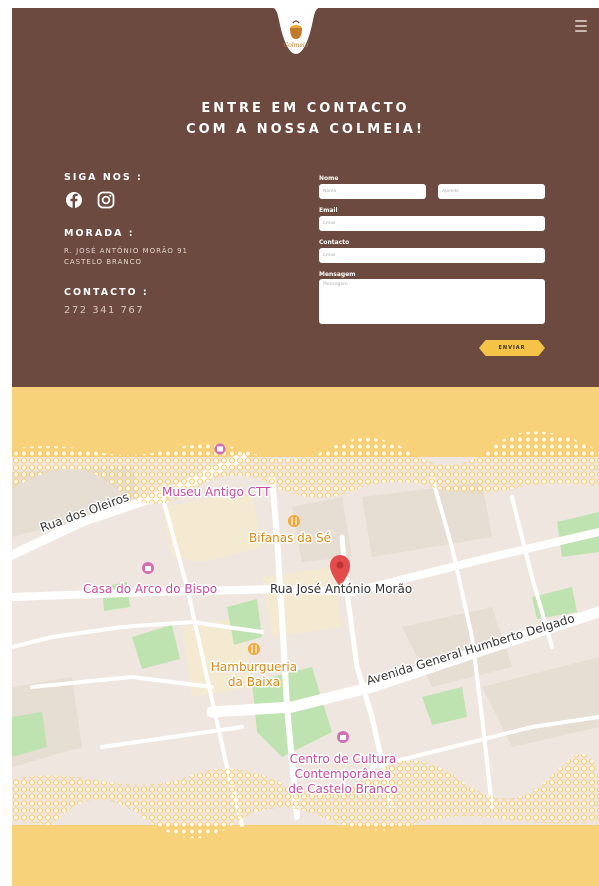 This screenshot has width=599, height=886. What do you see at coordinates (296, 33) in the screenshot?
I see `logo-badge: Colmeia` at bounding box center [296, 33].